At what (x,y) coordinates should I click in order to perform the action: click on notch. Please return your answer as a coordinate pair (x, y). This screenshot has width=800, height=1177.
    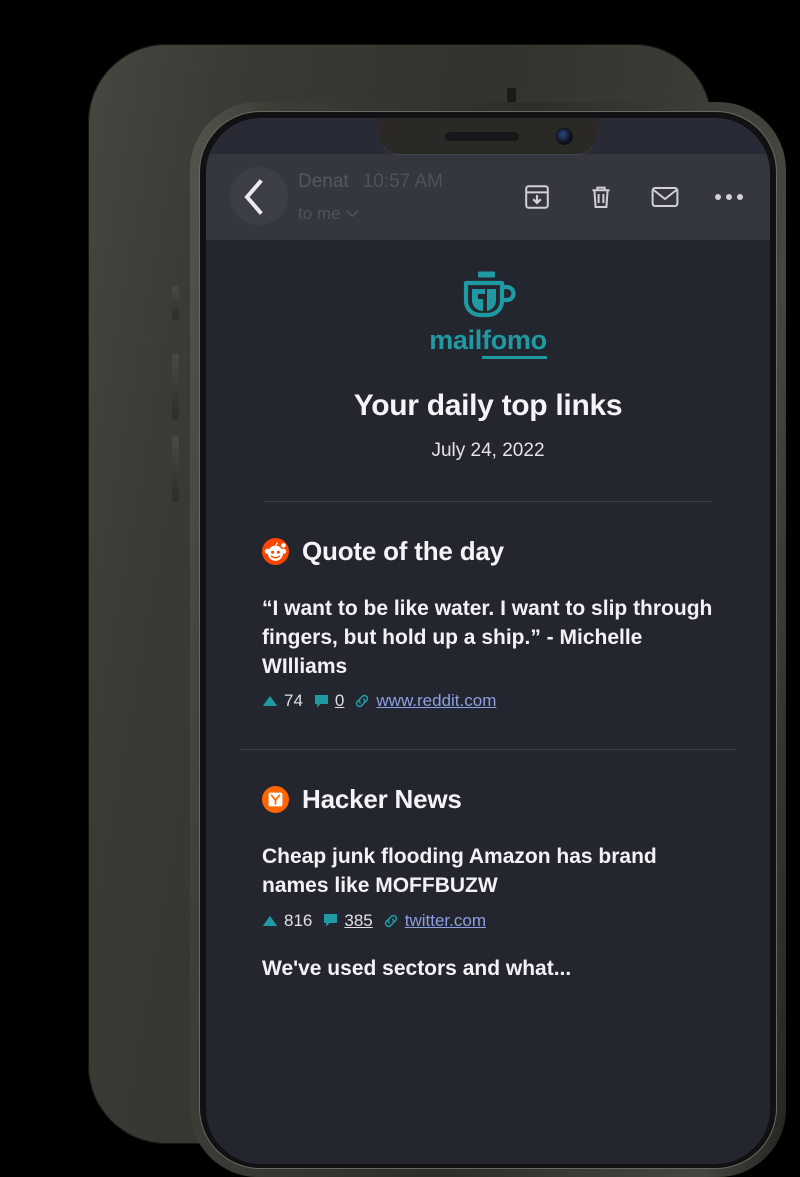
    Looking at the image, I should click on (488, 136).